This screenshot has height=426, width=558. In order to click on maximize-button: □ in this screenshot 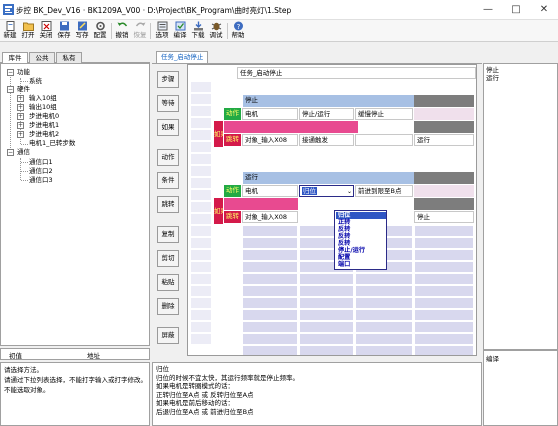, I will do `click(516, 10)`.